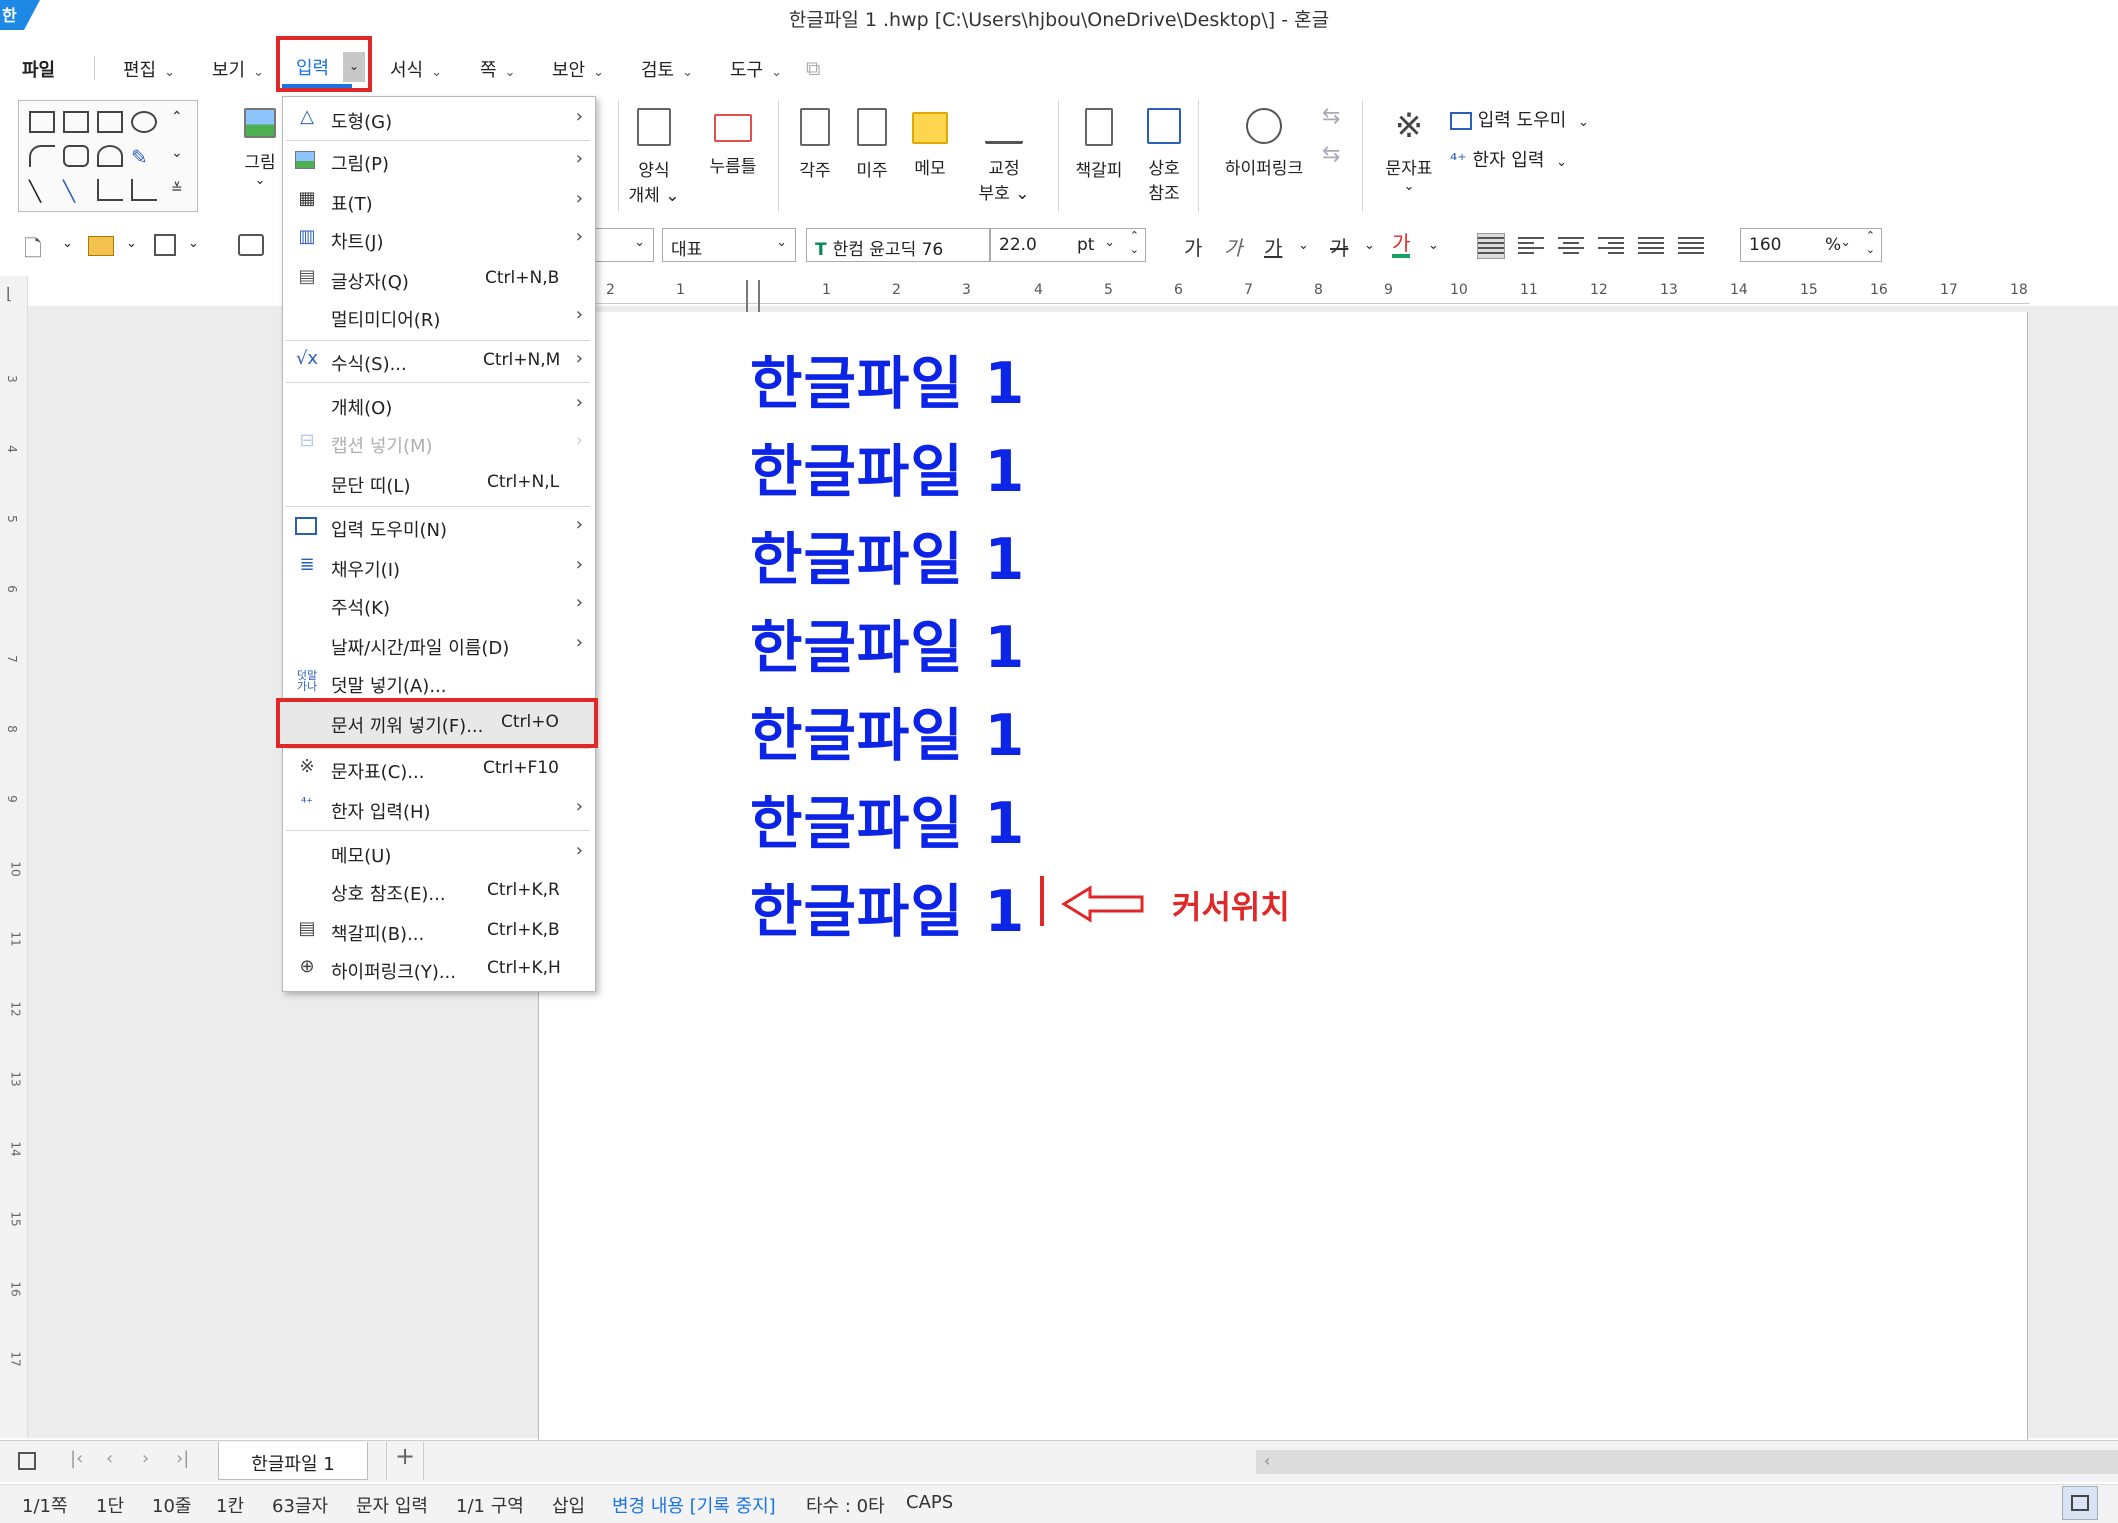 This screenshot has height=1523, width=2118. What do you see at coordinates (110, 190) in the screenshot?
I see `connector-shape-icon` at bounding box center [110, 190].